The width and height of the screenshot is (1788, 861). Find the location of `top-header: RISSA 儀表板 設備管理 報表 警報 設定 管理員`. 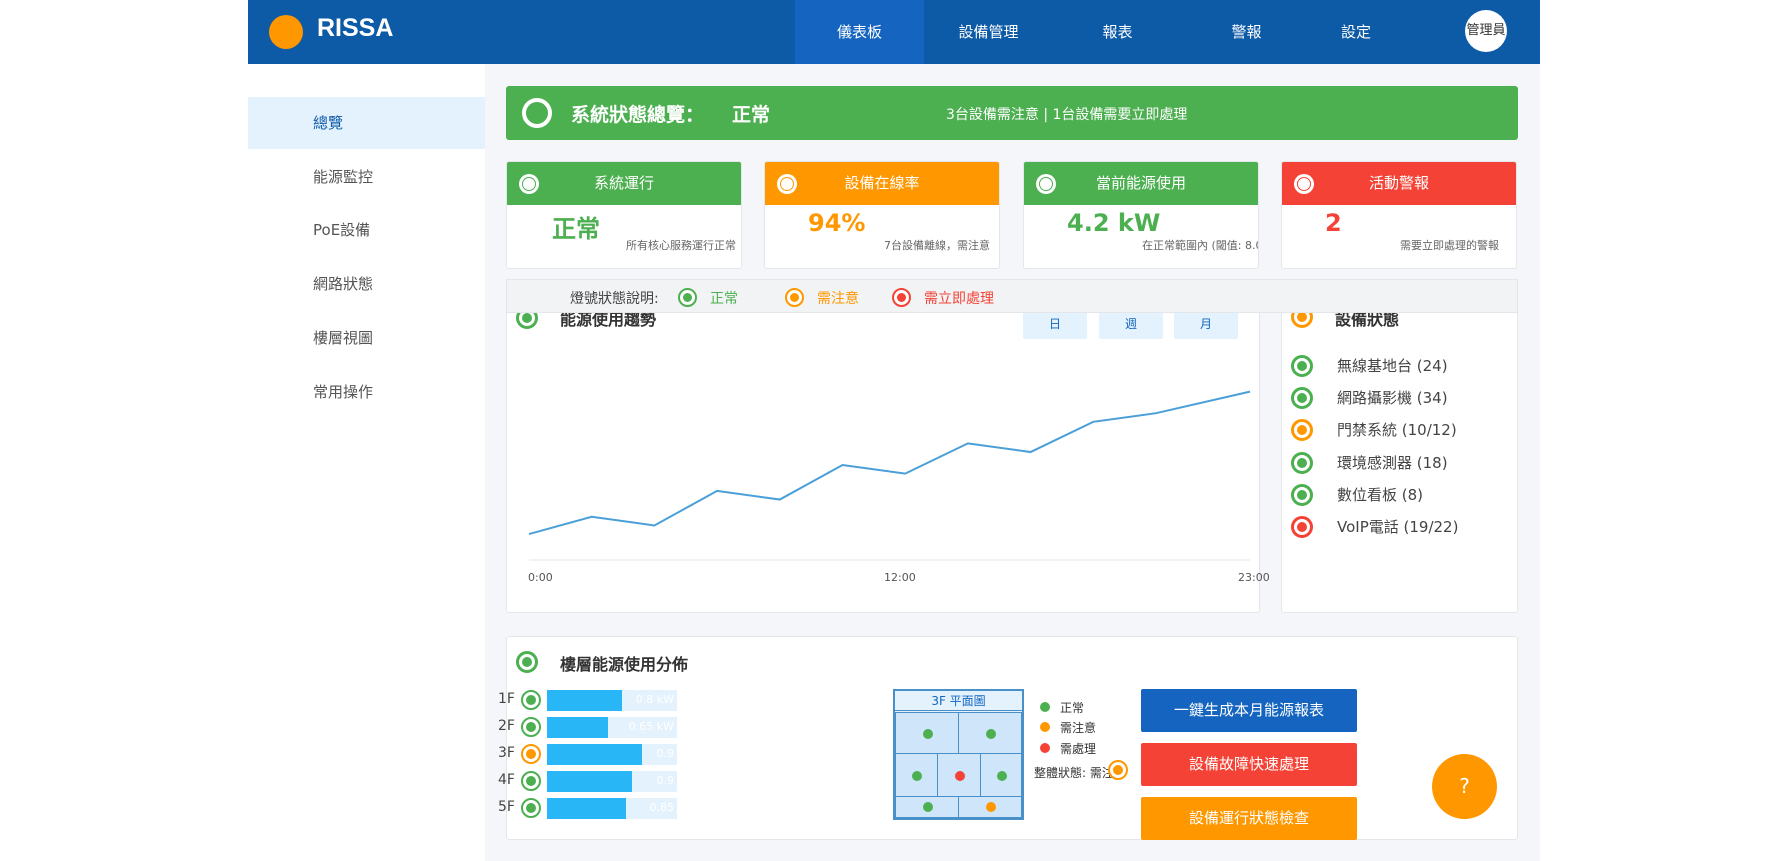

top-header: RISSA 儀表板 設備管理 報表 警報 設定 管理員 is located at coordinates (894, 32).